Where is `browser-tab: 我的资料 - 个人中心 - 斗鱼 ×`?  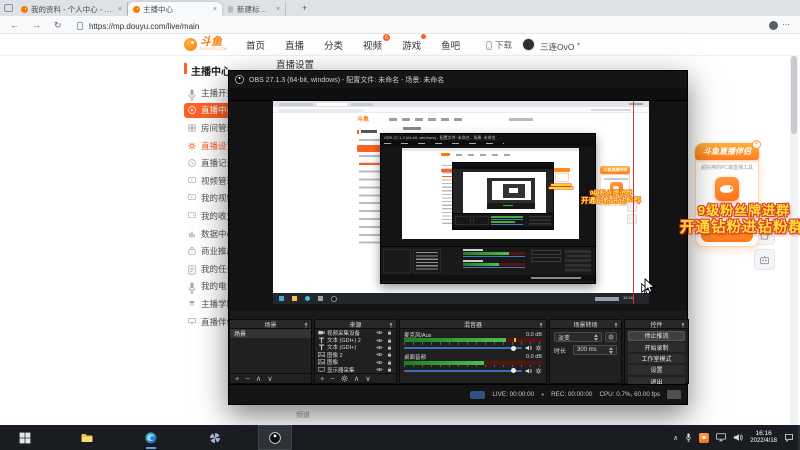
browser-tab: 我的资料 - 个人中心 - 斗鱼 × is located at coordinates (72, 9).